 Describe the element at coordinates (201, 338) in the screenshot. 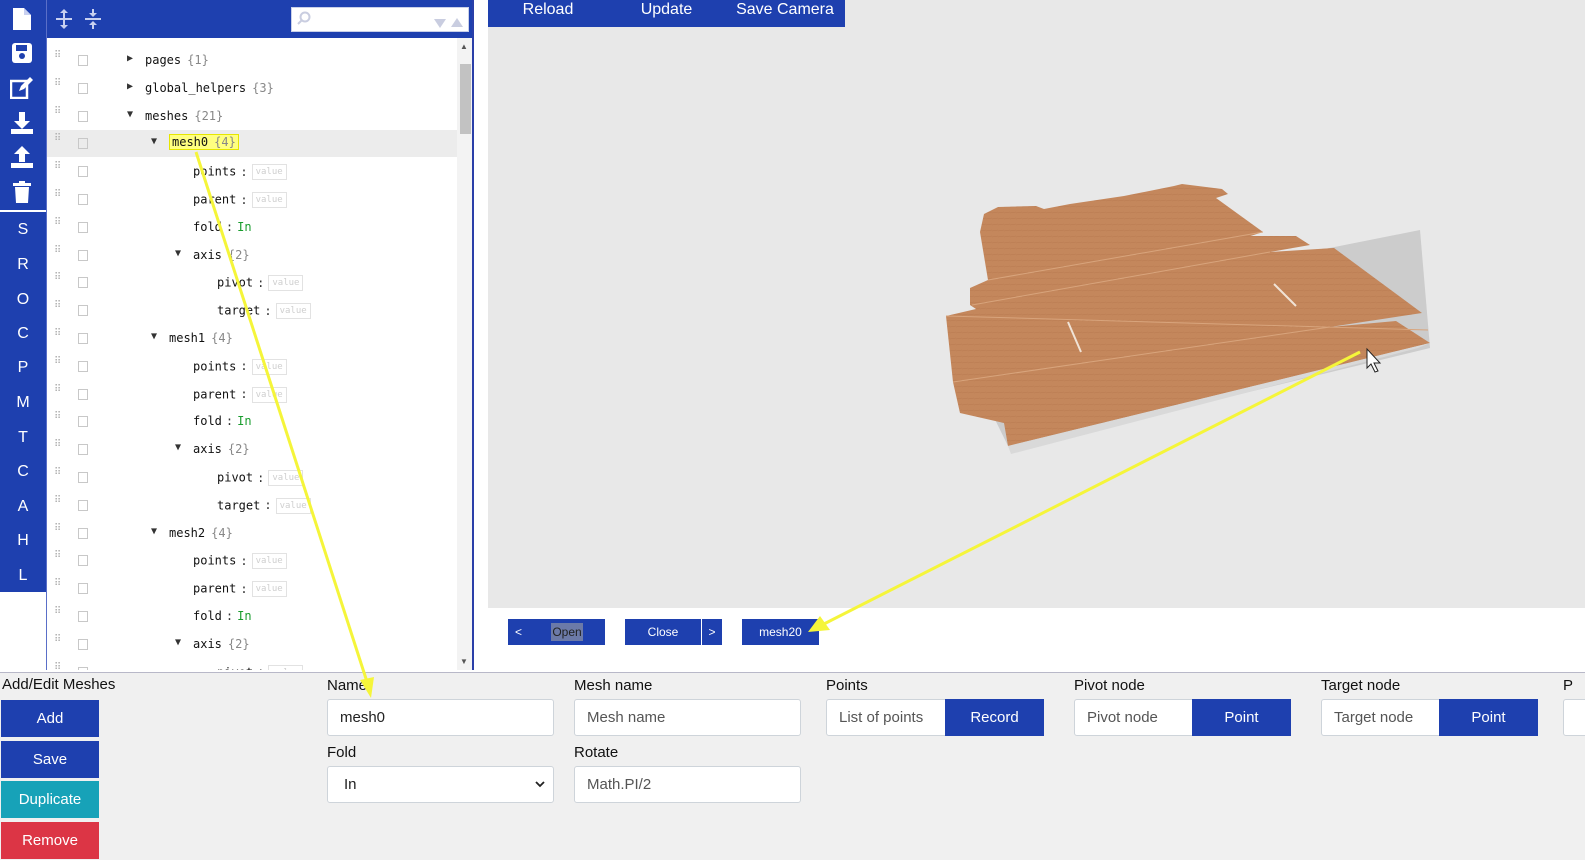

I see `tree-node: mesh1 {4}` at that location.